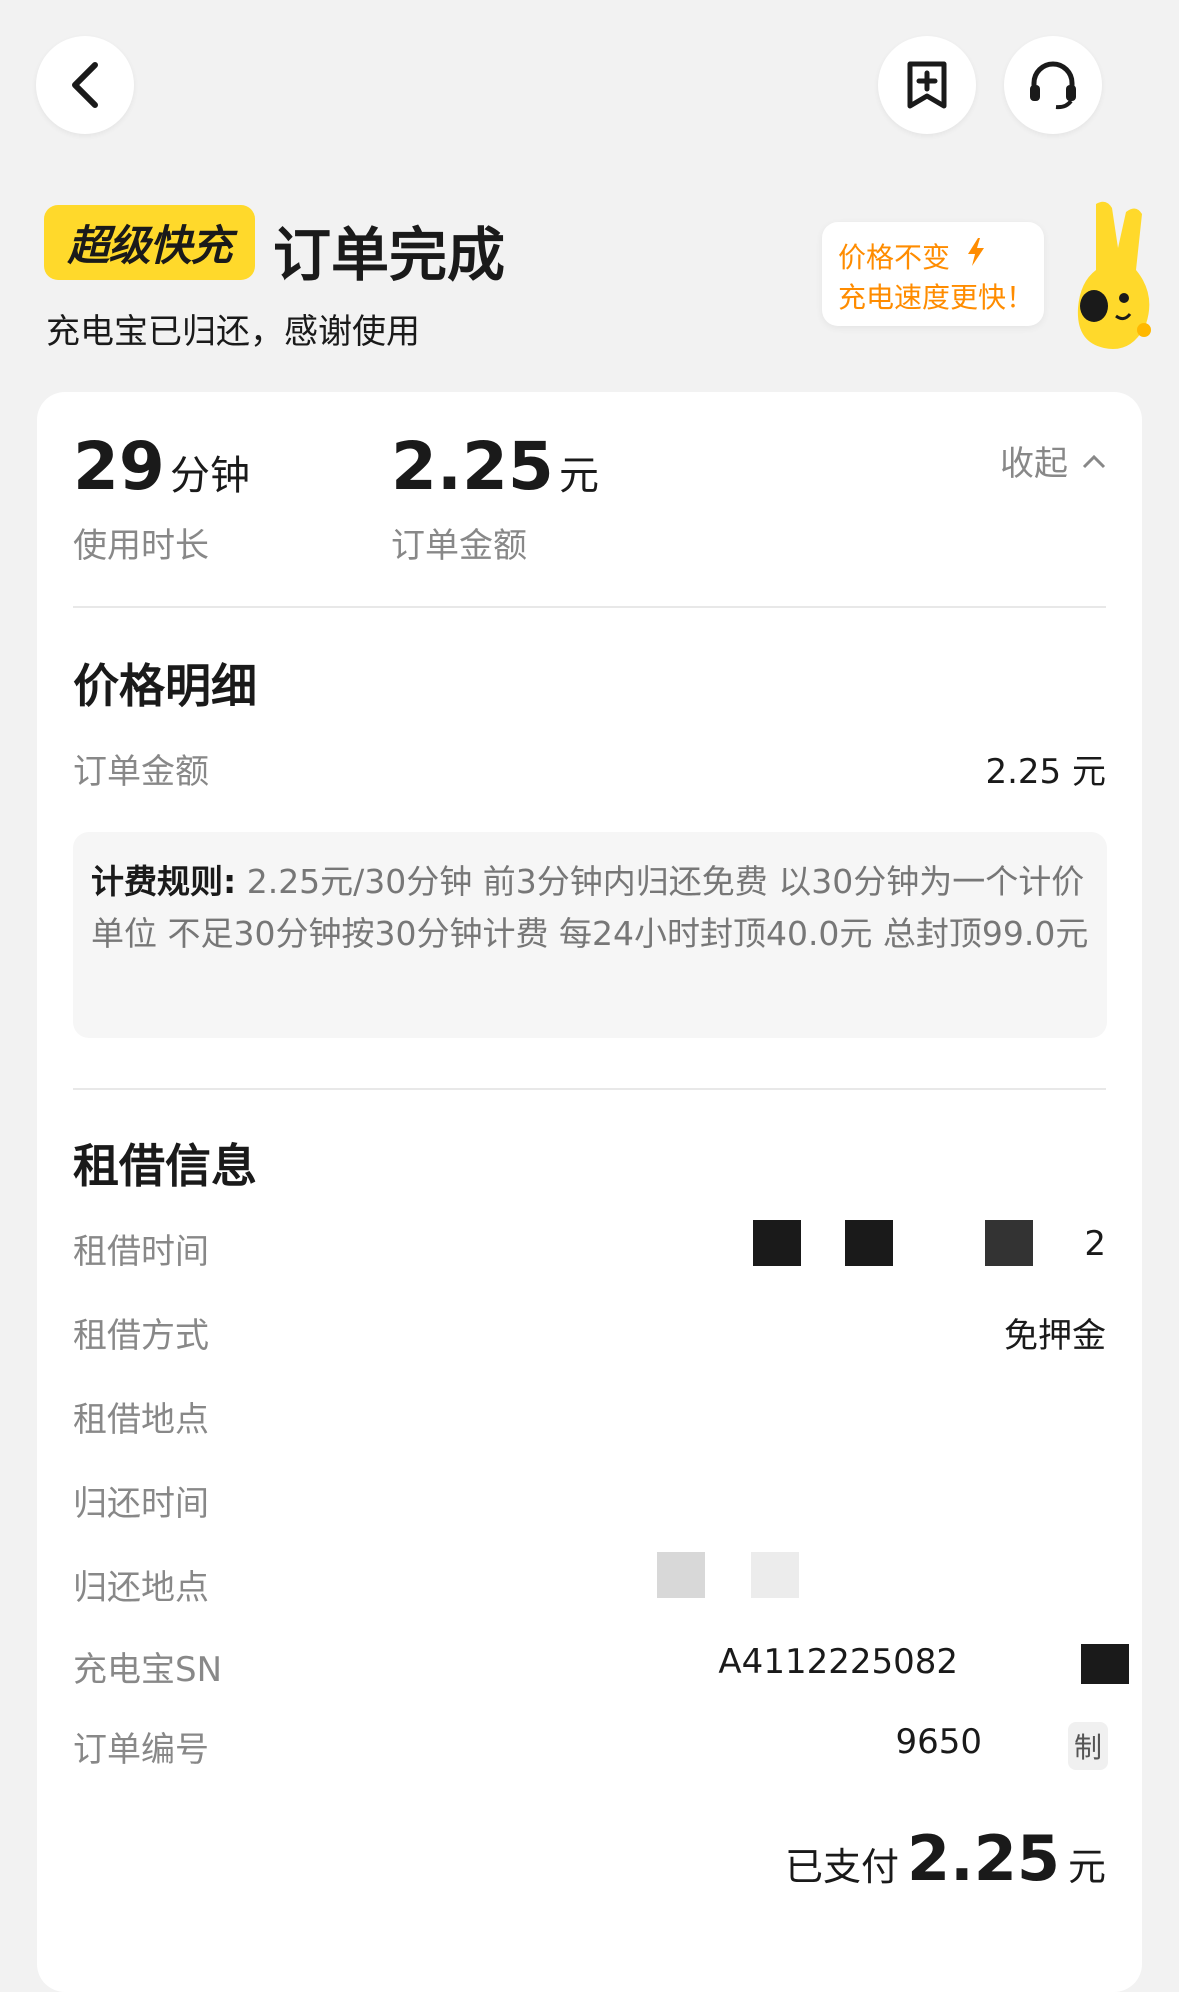 The width and height of the screenshot is (1179, 1992). I want to click on duration-stat: 29 分钟, so click(161, 466).